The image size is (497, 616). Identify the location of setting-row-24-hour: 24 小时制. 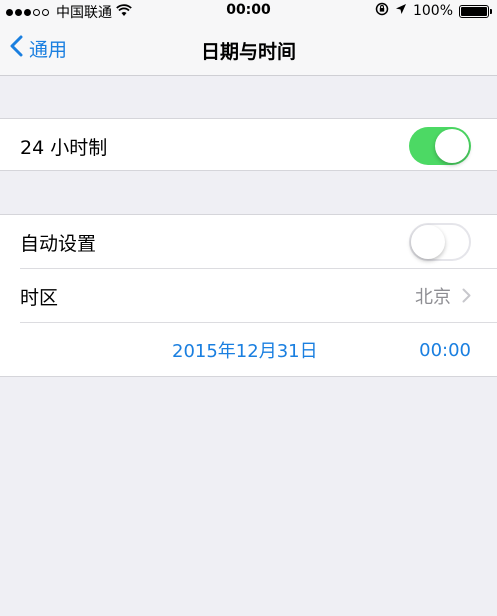
(248, 146).